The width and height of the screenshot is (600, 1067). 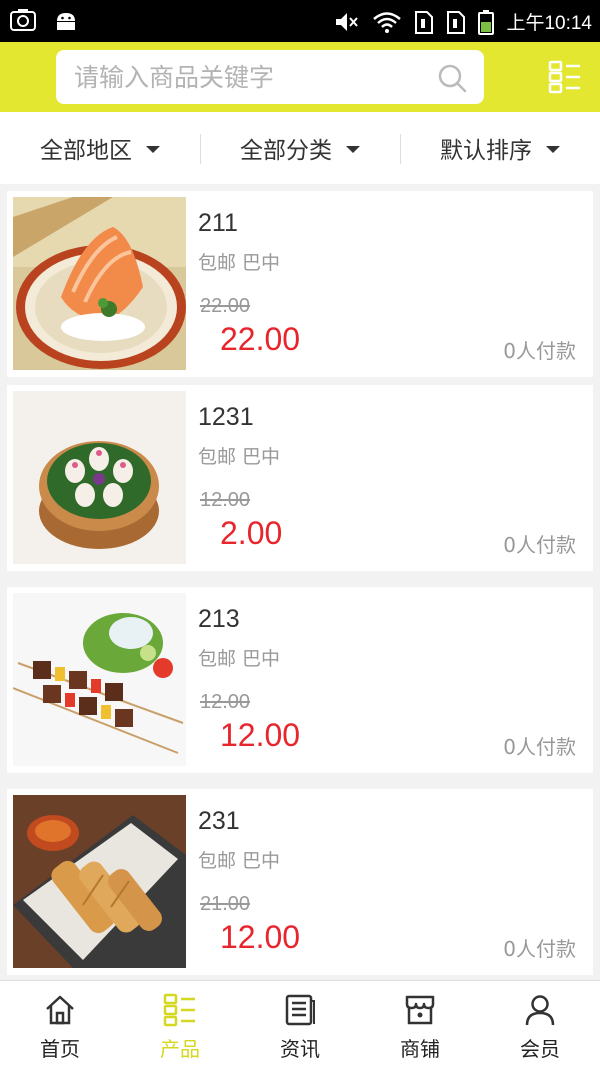 What do you see at coordinates (347, 21) in the screenshot?
I see `mute-icon` at bounding box center [347, 21].